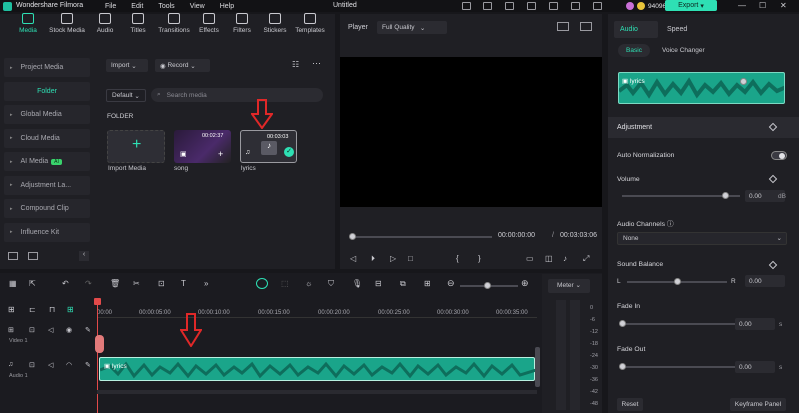  I want to click on fade-in-handle, so click(622, 323).